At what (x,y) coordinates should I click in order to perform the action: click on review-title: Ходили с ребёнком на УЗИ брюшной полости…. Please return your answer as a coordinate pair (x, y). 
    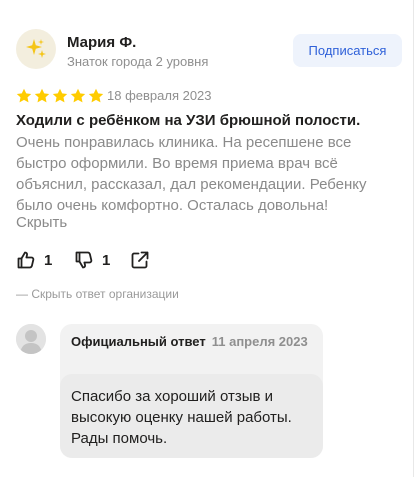
    Looking at the image, I should click on (188, 120).